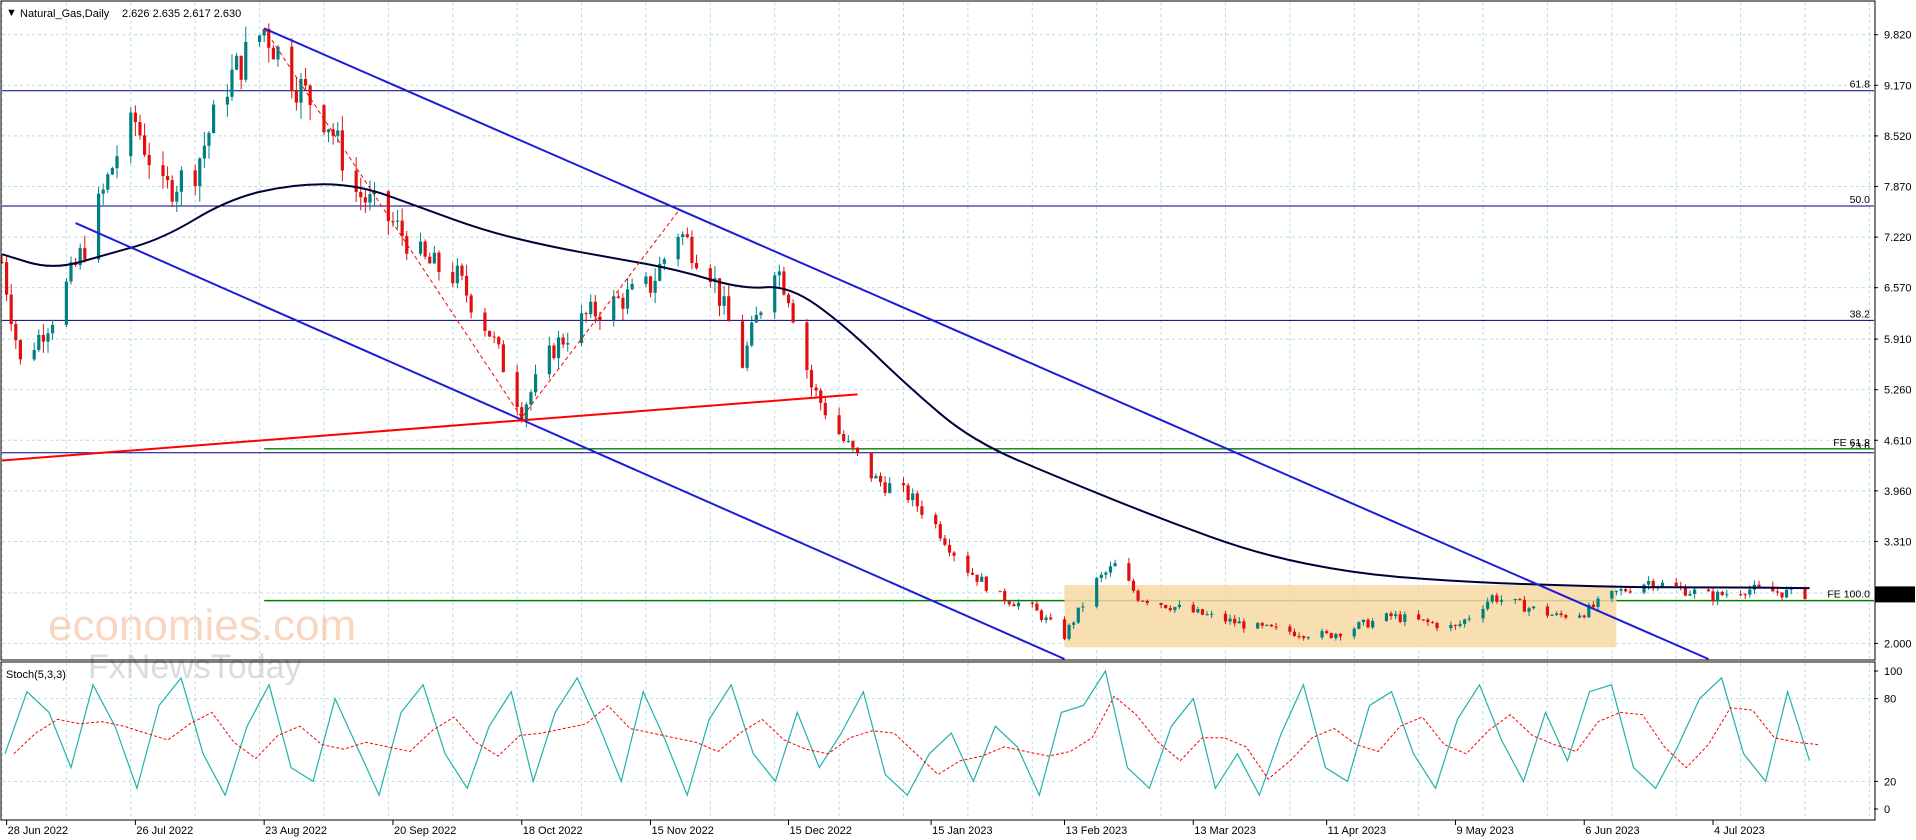 The image size is (1916, 840). What do you see at coordinates (38, 831) in the screenshot?
I see `time-tick-label: 28 Jun 2022` at bounding box center [38, 831].